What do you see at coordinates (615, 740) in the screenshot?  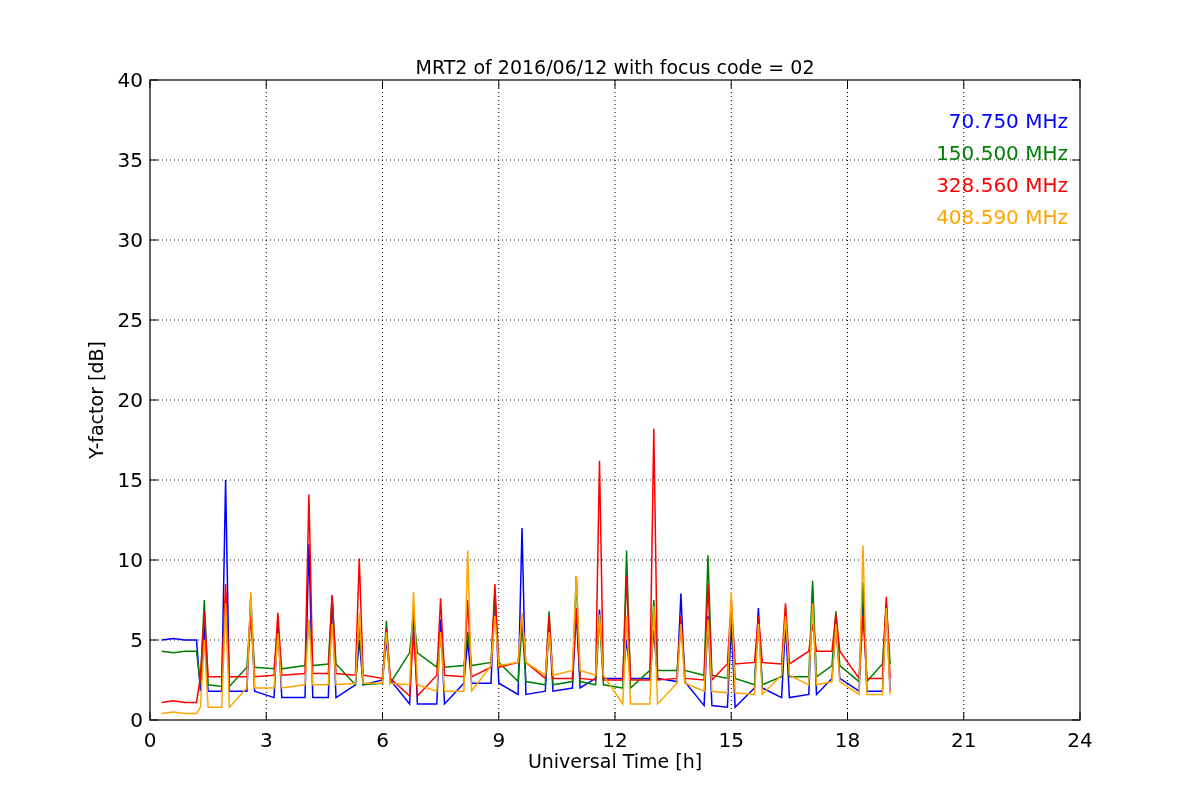 I see `tick-label: 12` at bounding box center [615, 740].